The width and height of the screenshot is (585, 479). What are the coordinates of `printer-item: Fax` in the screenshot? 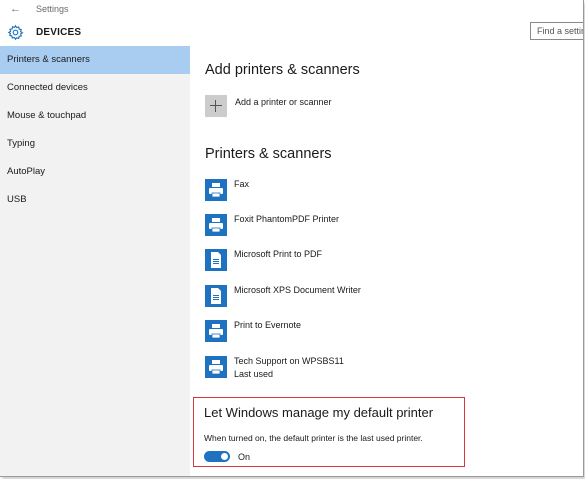 It's located at (355, 192).